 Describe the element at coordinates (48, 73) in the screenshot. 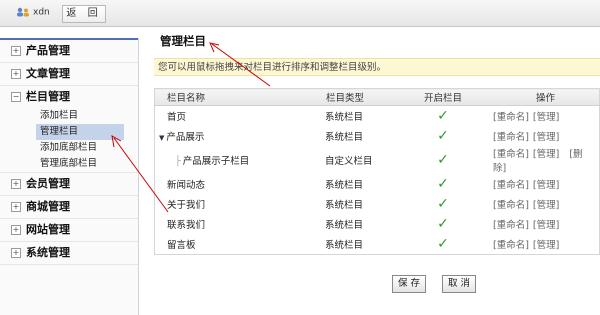

I see `sidebar-cat-label: 文章管理` at that location.